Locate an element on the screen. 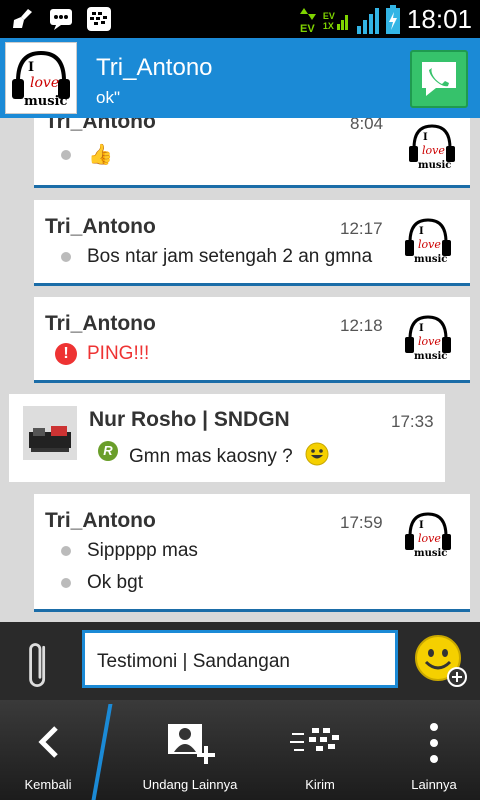 Image resolution: width=480 pixels, height=800 pixels. signal-small-icon is located at coordinates (342, 22).